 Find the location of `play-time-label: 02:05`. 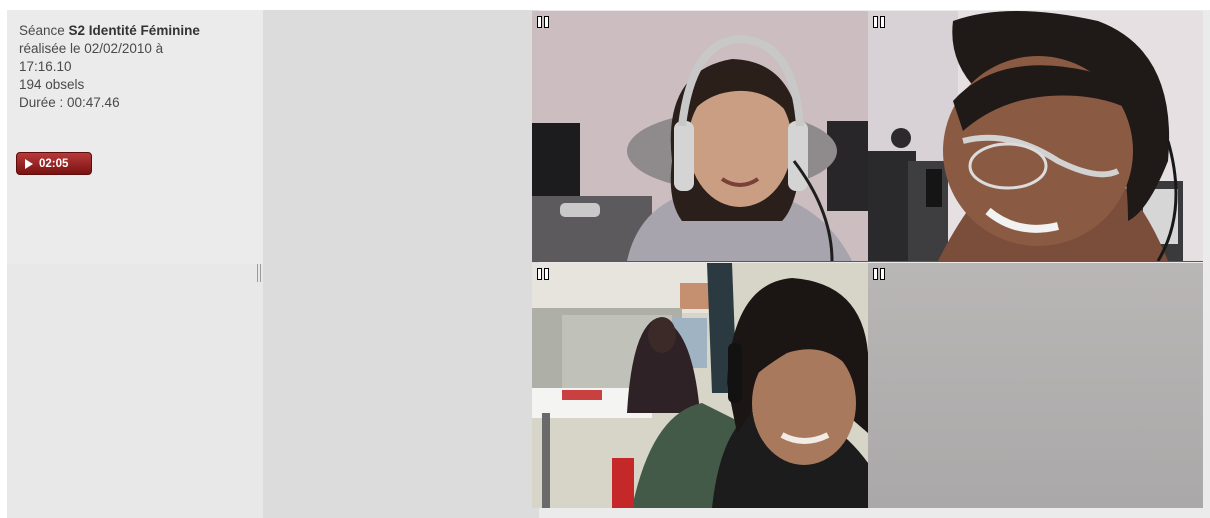

play-time-label: 02:05 is located at coordinates (54, 163).